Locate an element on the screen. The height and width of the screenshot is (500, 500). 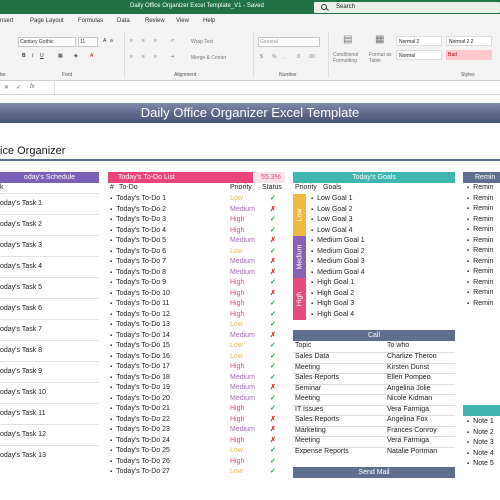
todo-item: Today's To-Do 27 is located at coordinates (169, 472).